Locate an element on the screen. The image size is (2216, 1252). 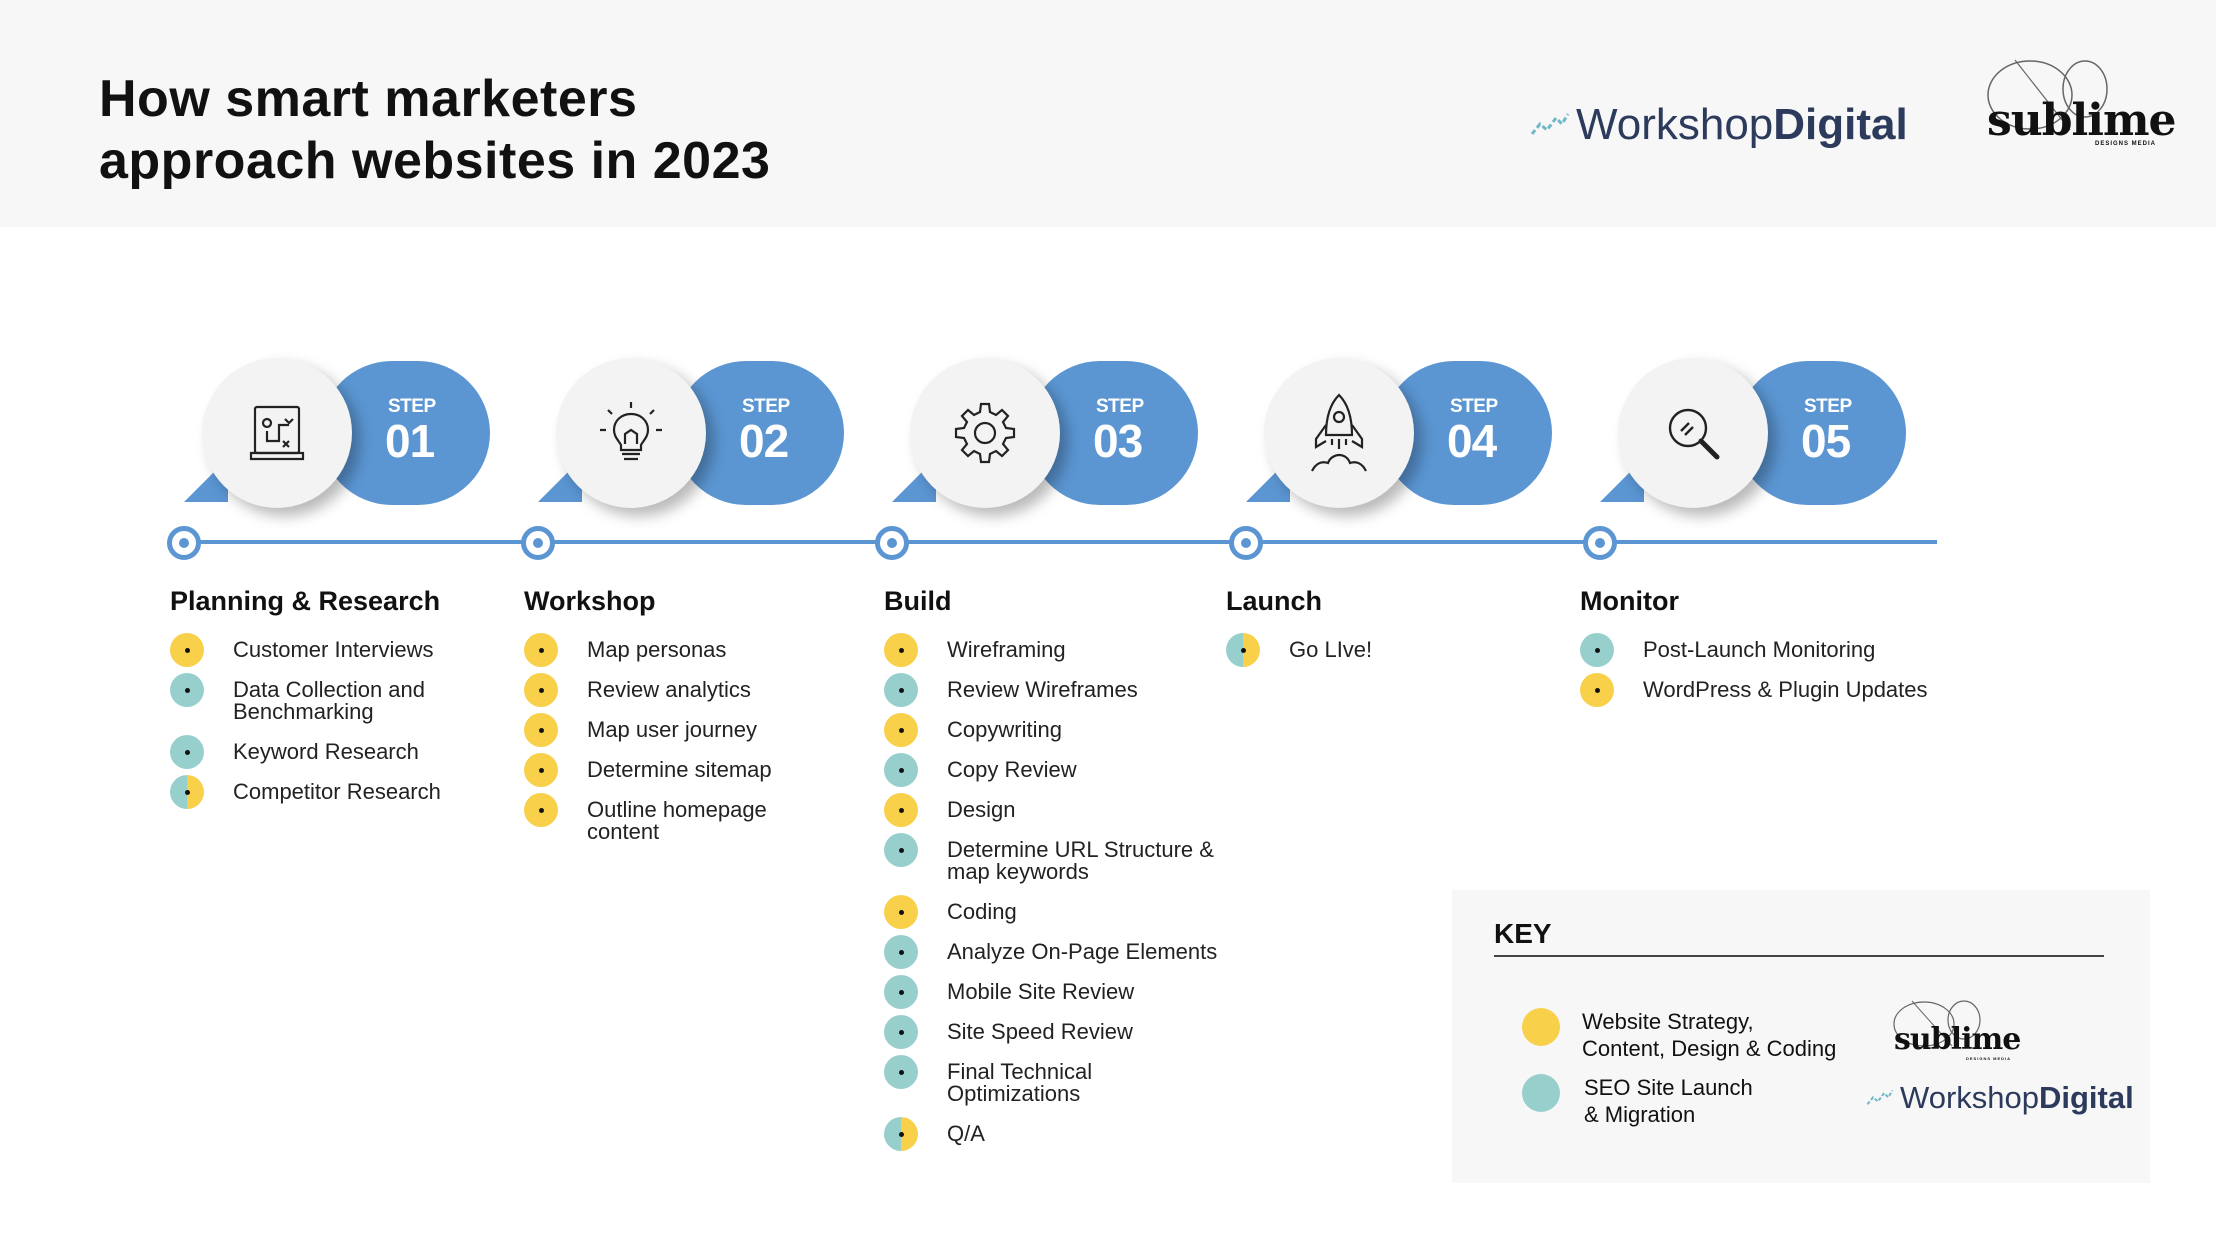
step-number: 04 is located at coordinates (1472, 441).